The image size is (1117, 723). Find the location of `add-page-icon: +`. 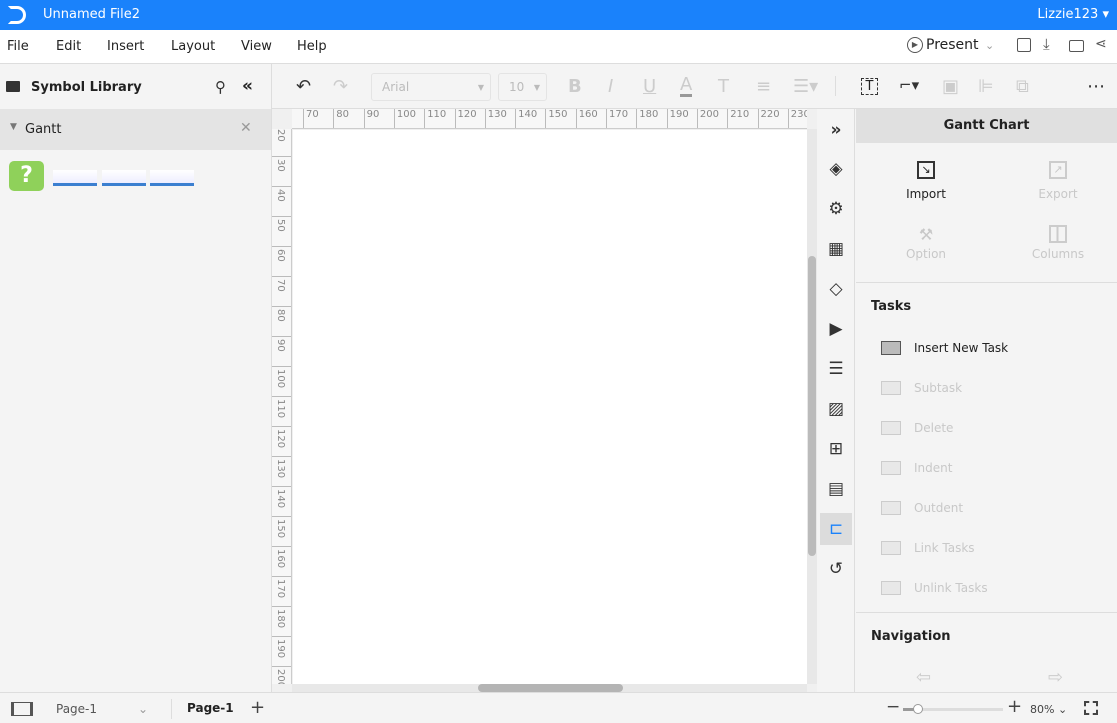

add-page-icon: + is located at coordinates (257, 707).